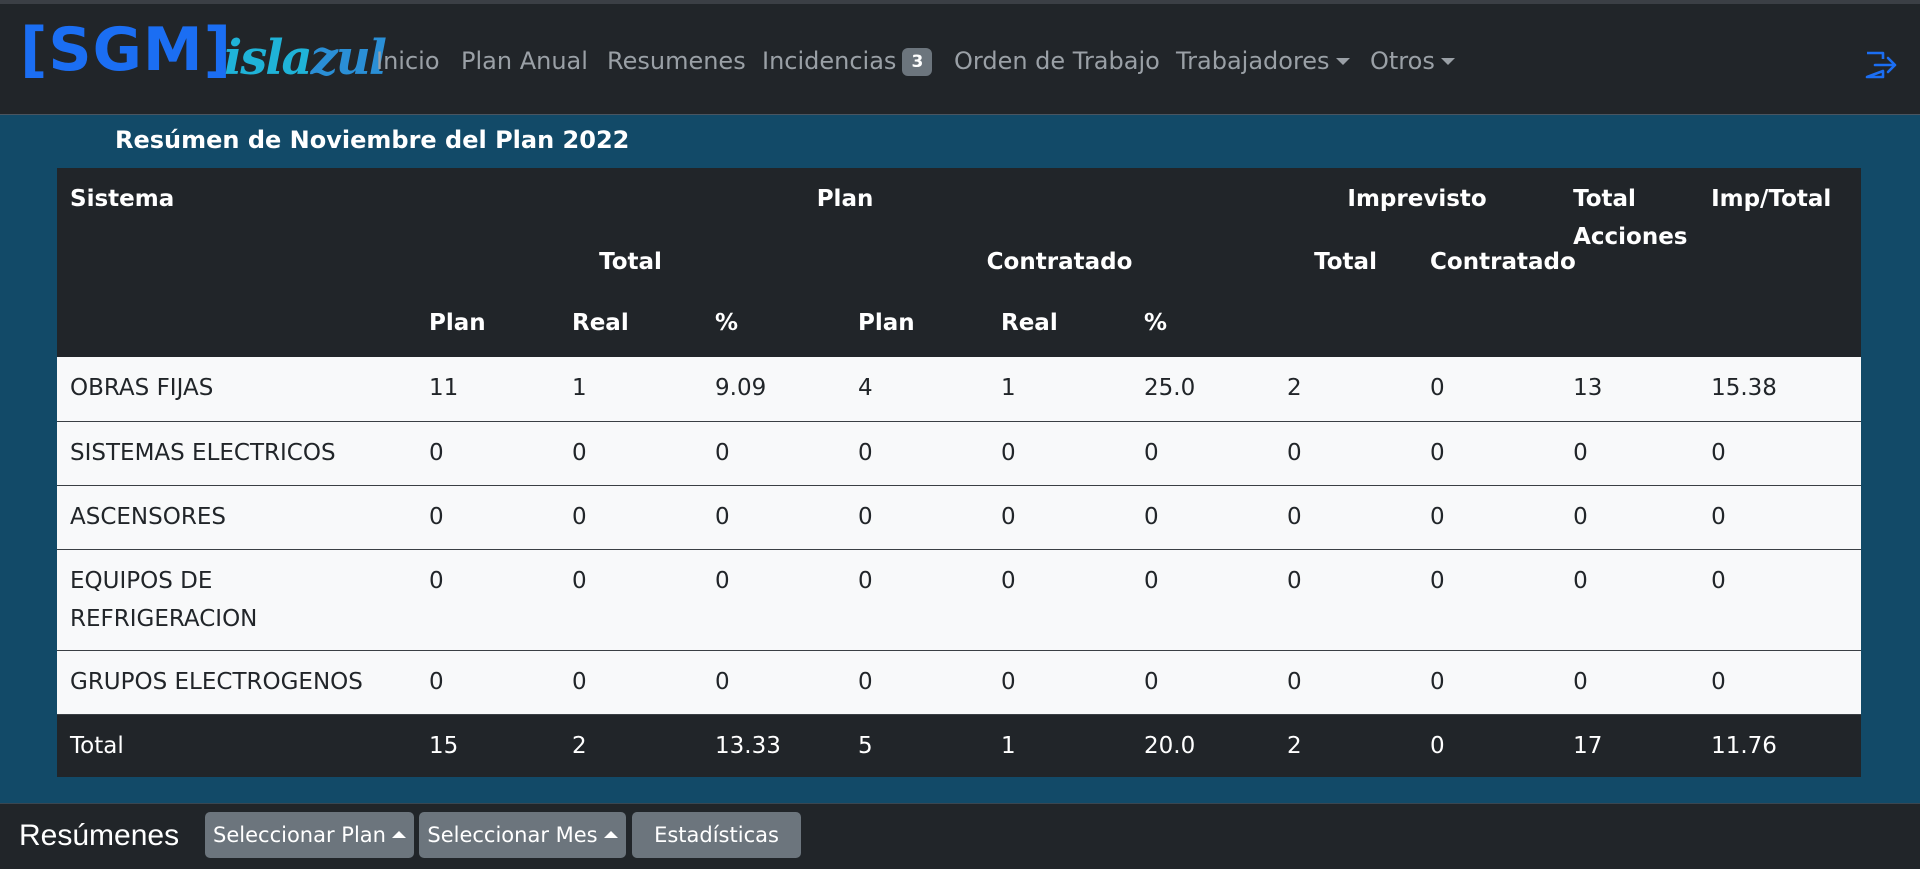 This screenshot has width=1920, height=869. Describe the element at coordinates (1346, 389) in the screenshot. I see `cell: 2` at that location.